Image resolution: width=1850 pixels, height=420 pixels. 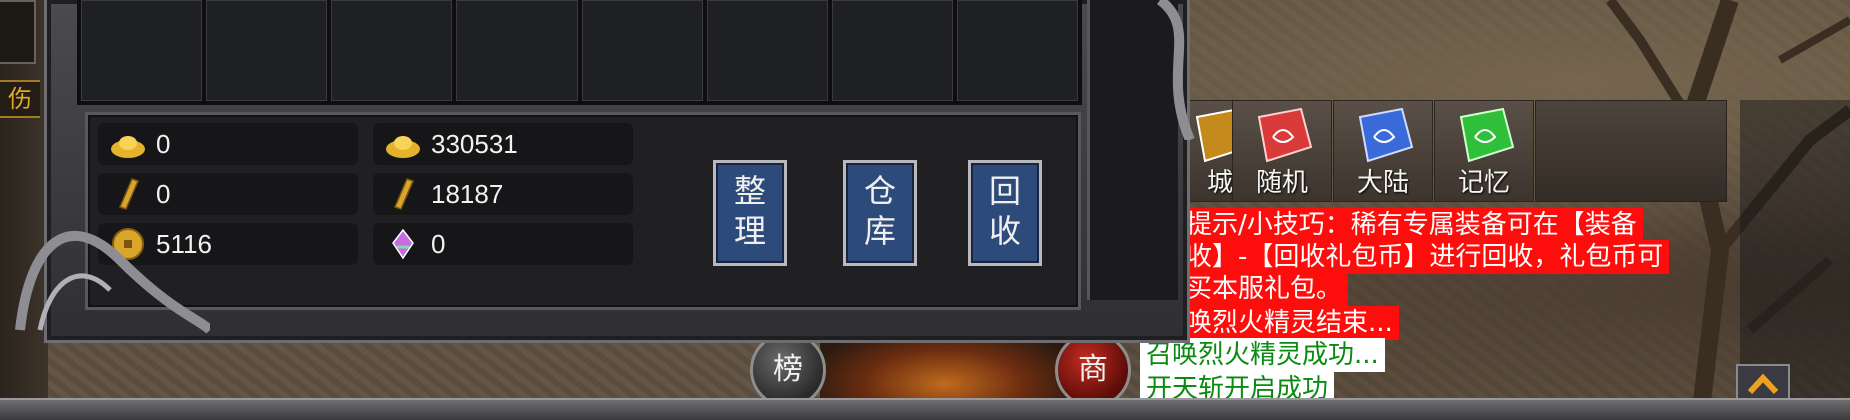 I want to click on teleport-memory-button: 记忆, so click(x=1484, y=151).